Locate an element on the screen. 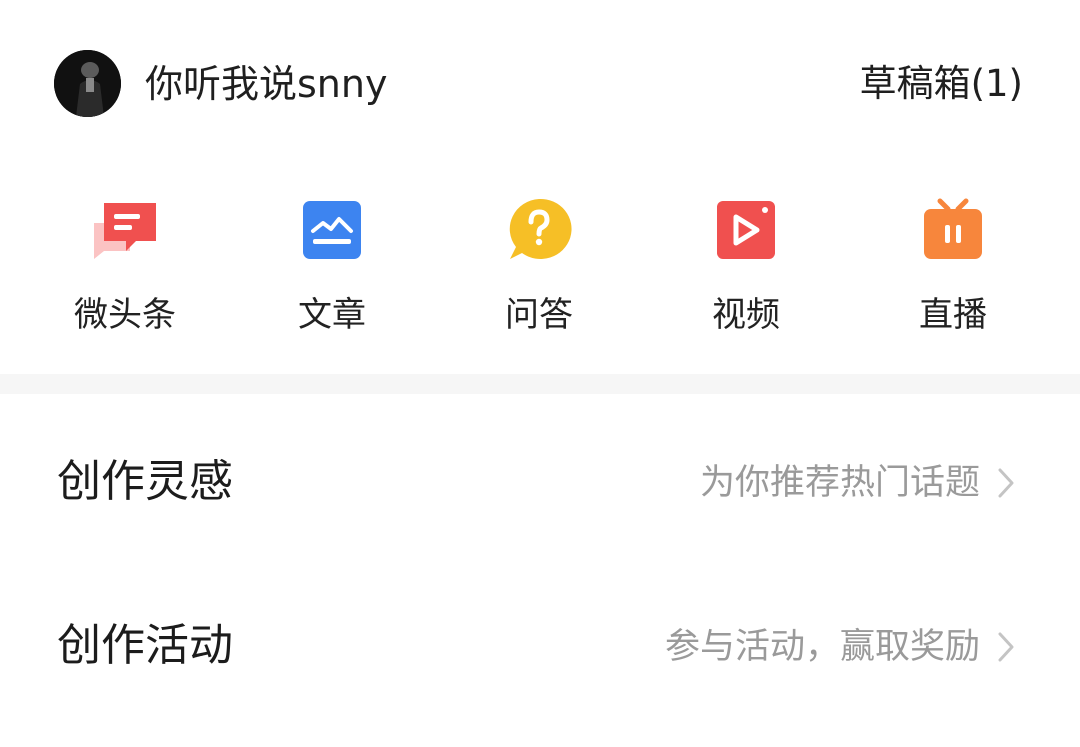 The image size is (1080, 747). video-play-icon is located at coordinates (746, 230).